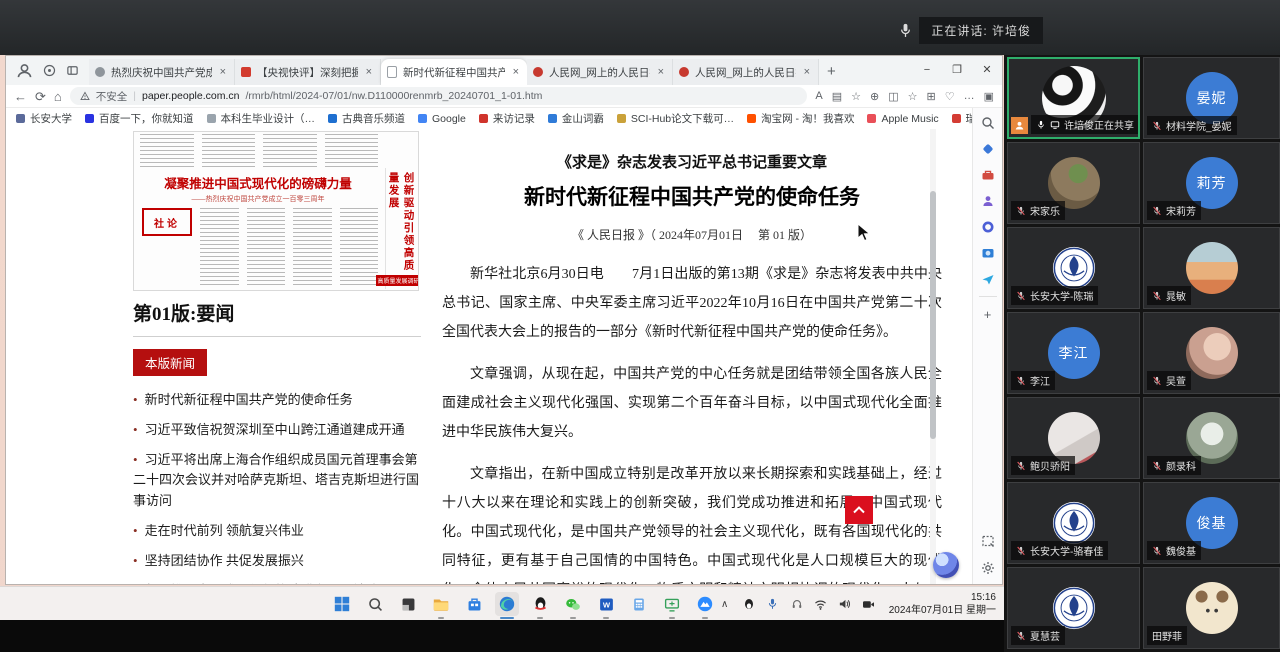 The width and height of the screenshot is (1280, 652). I want to click on bookmark-item: 百度一下，你就知道, so click(139, 118).